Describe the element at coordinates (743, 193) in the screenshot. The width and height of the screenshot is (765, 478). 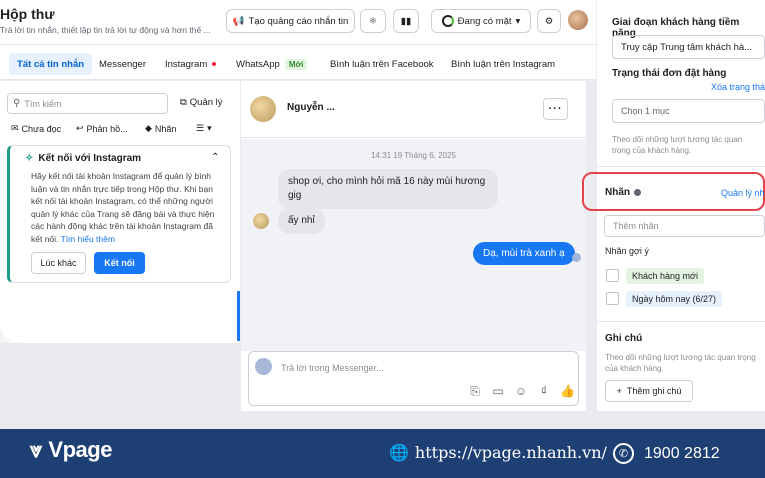
I see `manage-tags-link: Quản lý nh` at that location.